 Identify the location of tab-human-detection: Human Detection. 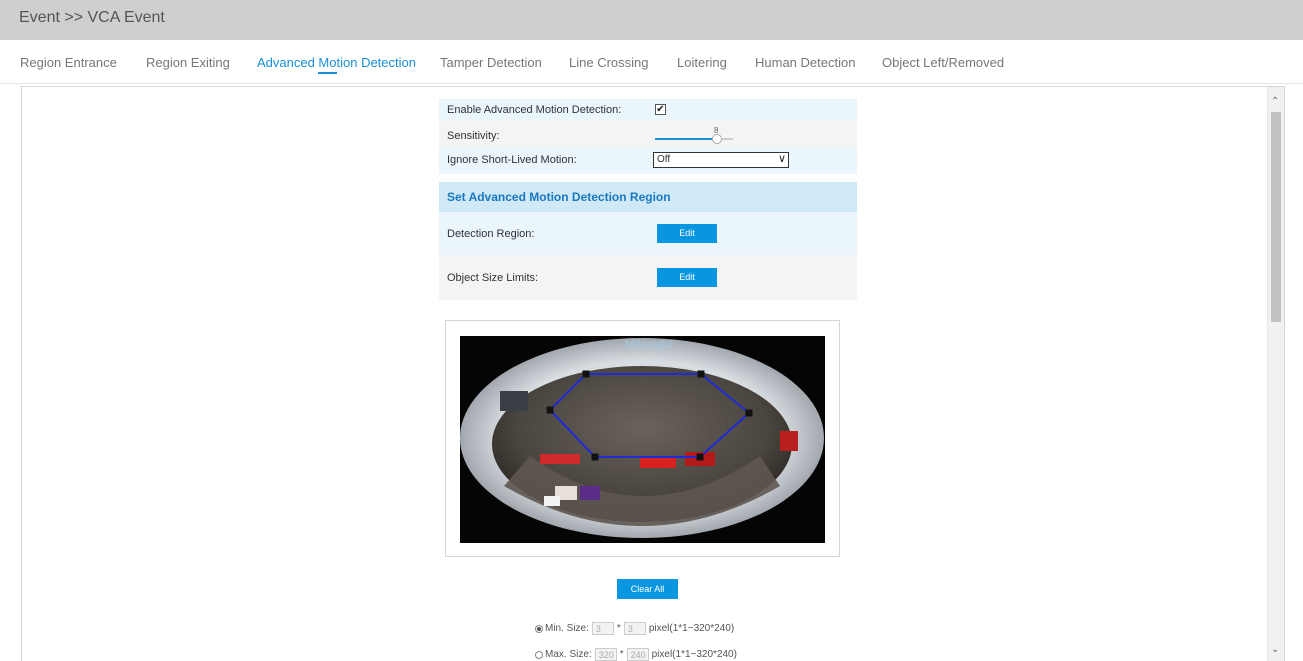
(805, 62).